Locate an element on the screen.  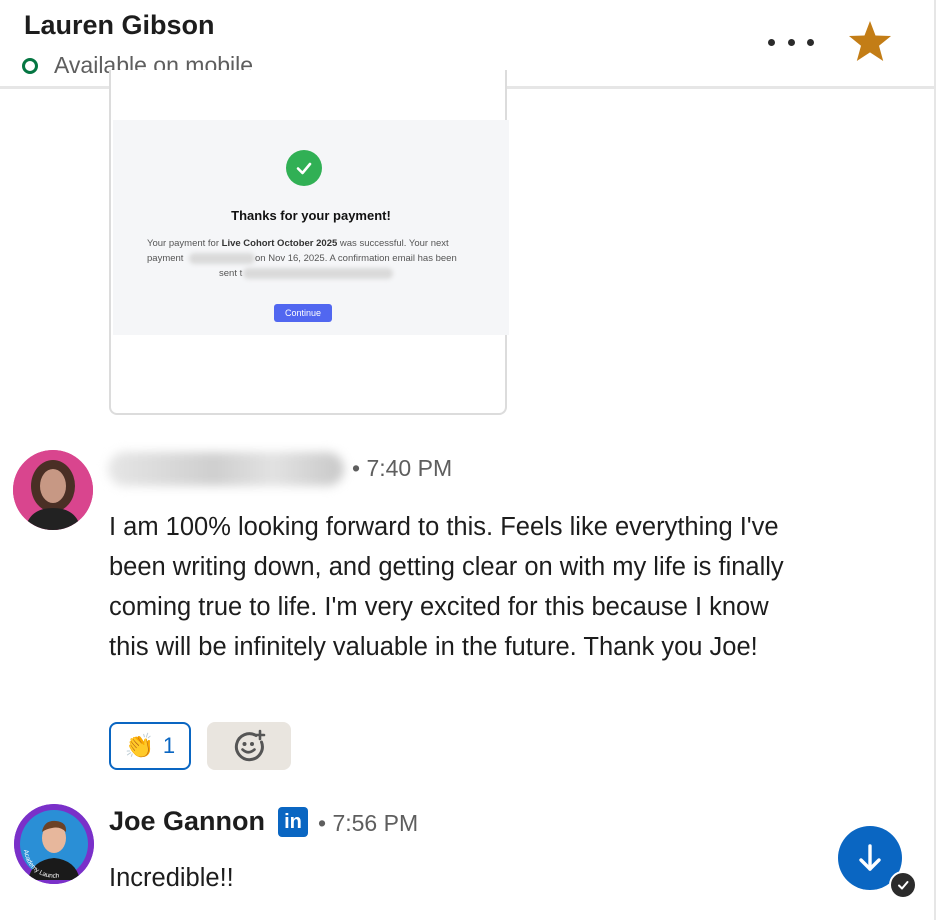
star-icon is located at coordinates (870, 42).